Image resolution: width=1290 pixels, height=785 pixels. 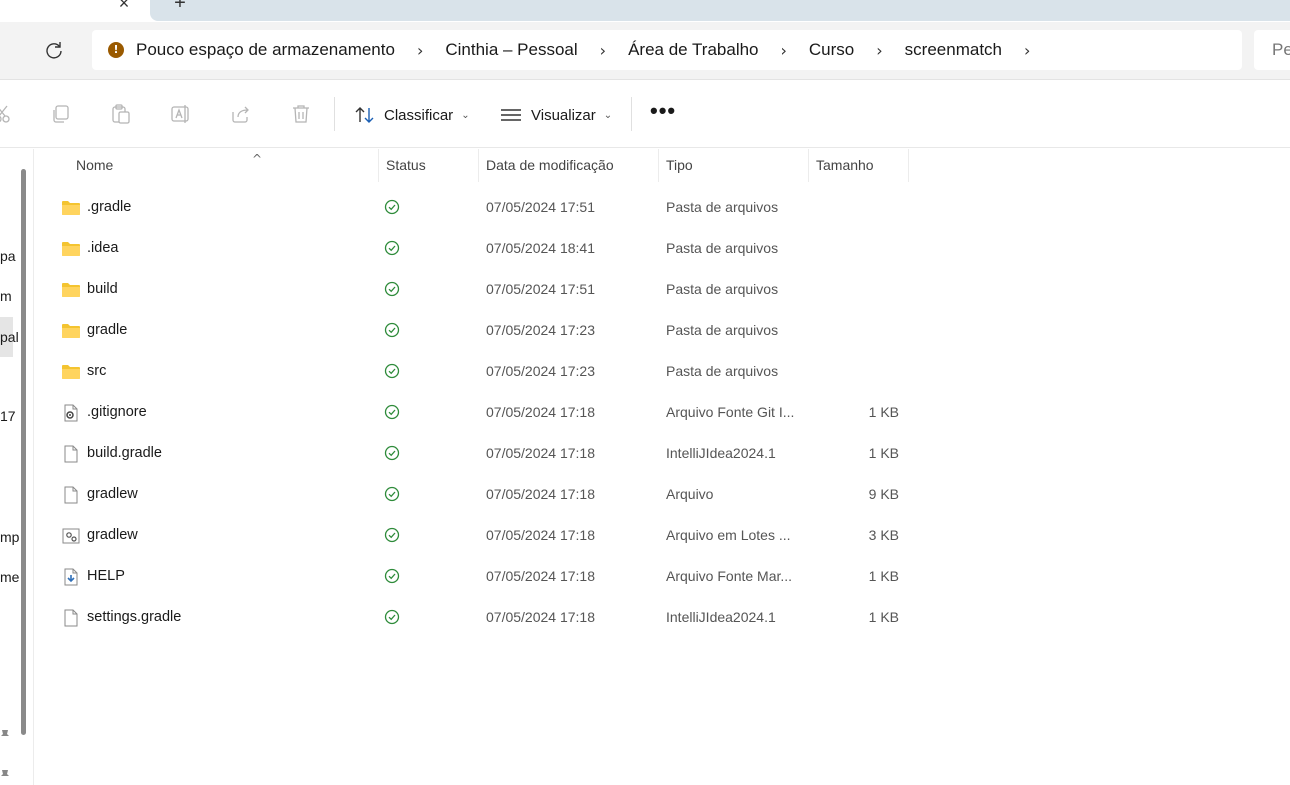 I want to click on nav-scrollbar, so click(x=23, y=452).